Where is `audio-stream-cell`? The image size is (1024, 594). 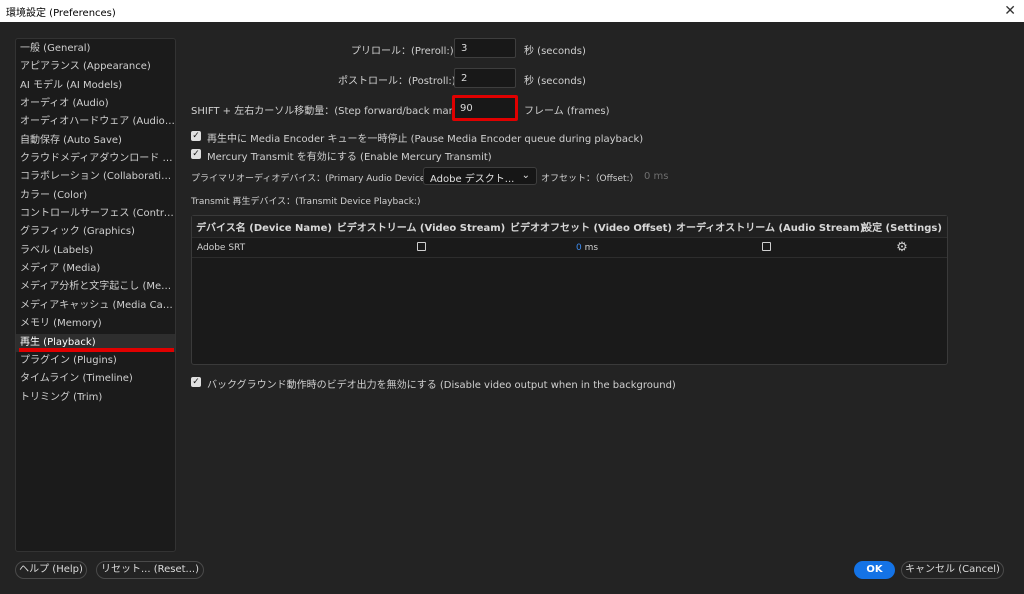 audio-stream-cell is located at coordinates (766, 247).